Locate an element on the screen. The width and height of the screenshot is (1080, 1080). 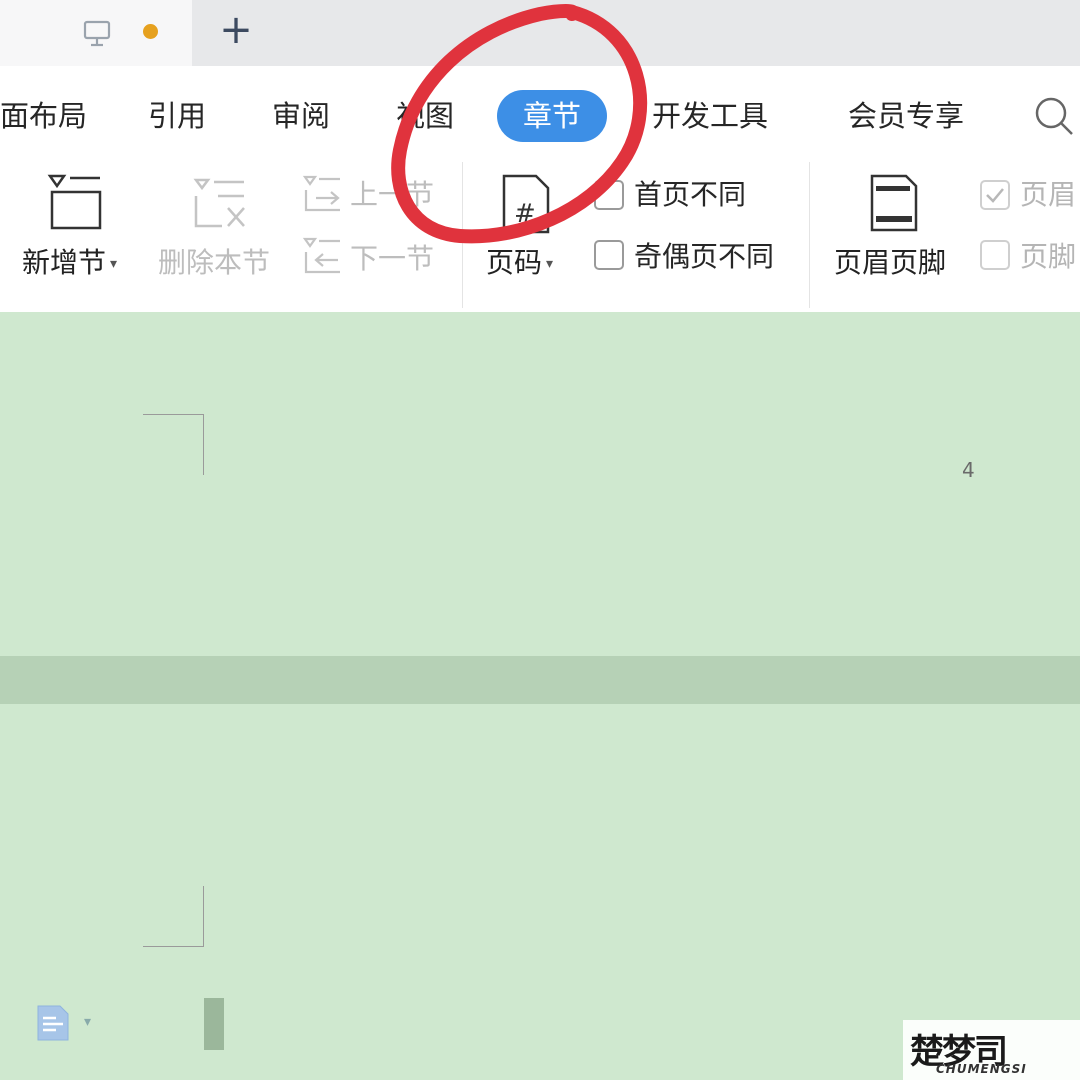
unsaved-dot is located at coordinates (150, 31).